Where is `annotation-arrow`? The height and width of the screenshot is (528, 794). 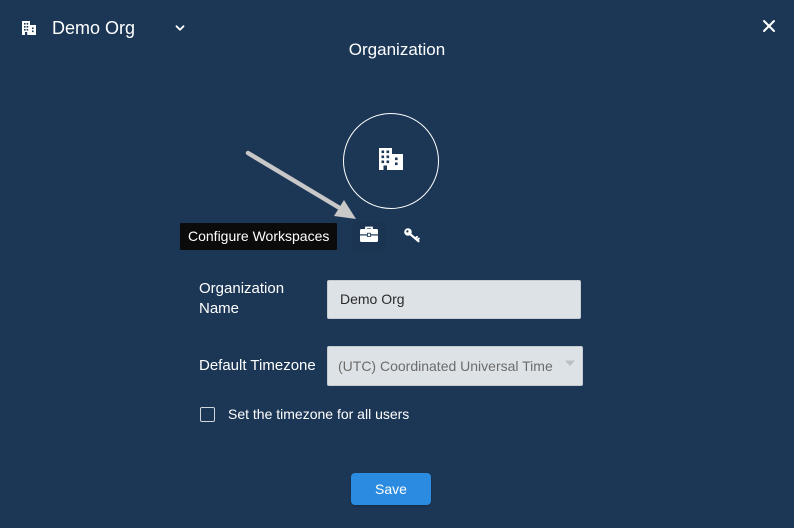
annotation-arrow is located at coordinates (300, 184).